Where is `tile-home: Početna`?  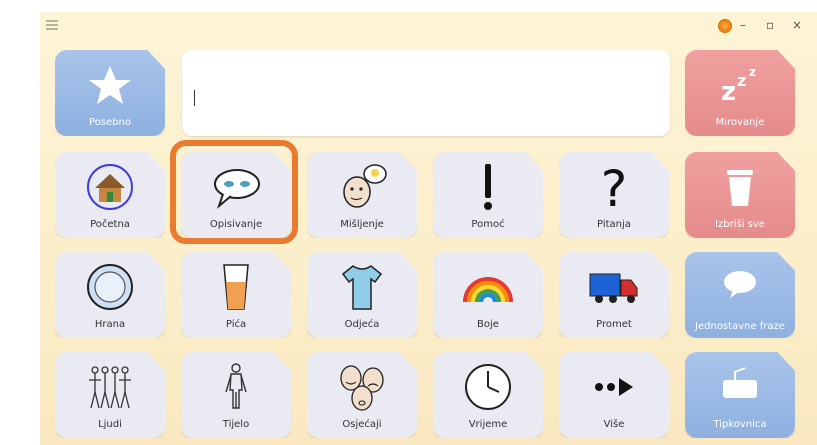 tile-home: Početna is located at coordinates (110, 195).